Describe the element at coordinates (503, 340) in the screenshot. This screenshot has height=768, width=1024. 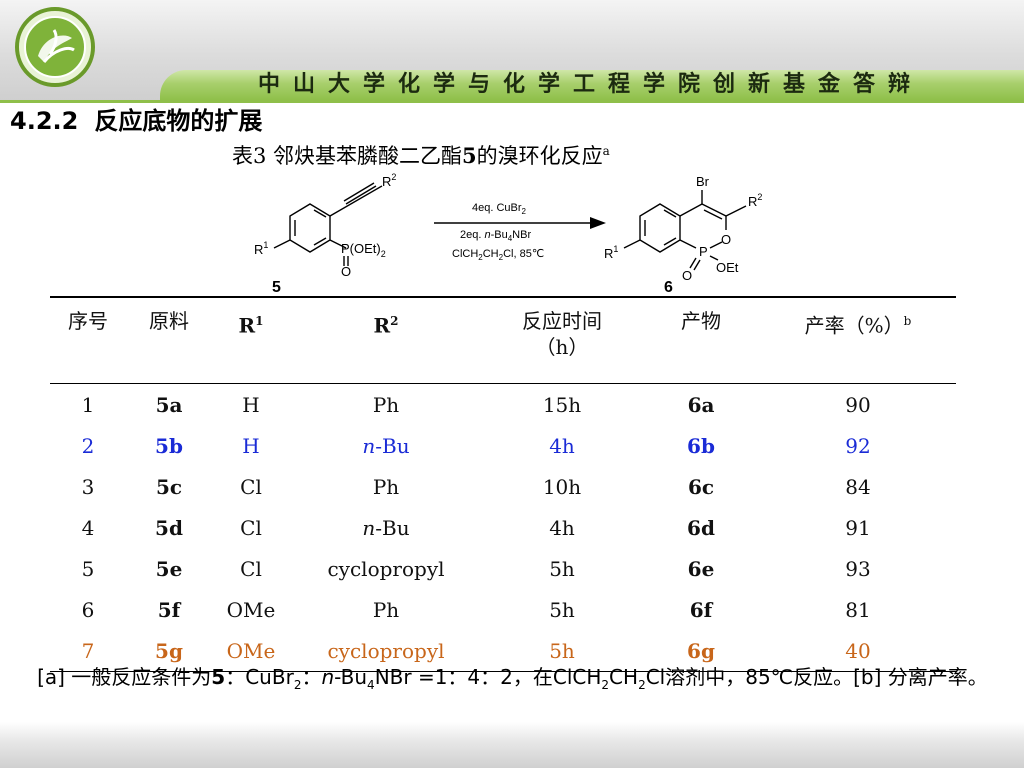
I see `table-header-row: 序号 原料 R1 R2 反应时间 （h） 产物 产率（%）b` at that location.